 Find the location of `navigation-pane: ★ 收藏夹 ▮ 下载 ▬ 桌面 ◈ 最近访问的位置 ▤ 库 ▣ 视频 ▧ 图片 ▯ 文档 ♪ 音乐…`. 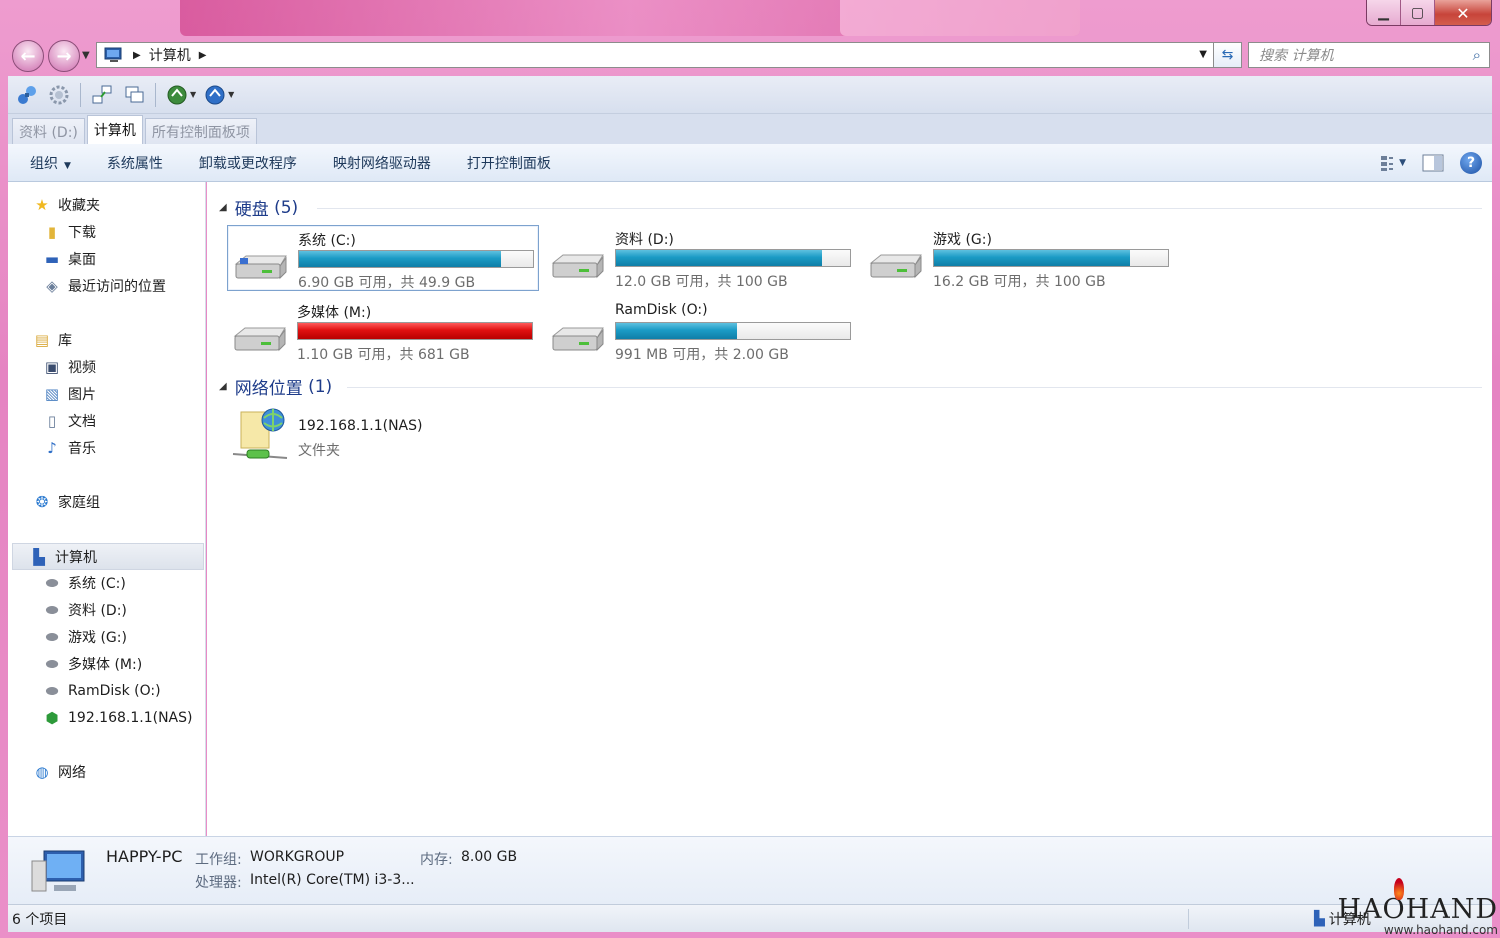

navigation-pane: ★ 收藏夹 ▮ 下载 ▬ 桌面 ◈ 最近访问的位置 ▤ 库 ▣ 视频 ▧ 图片 ▯ 文档 ♪ 音乐… is located at coordinates (107, 509).